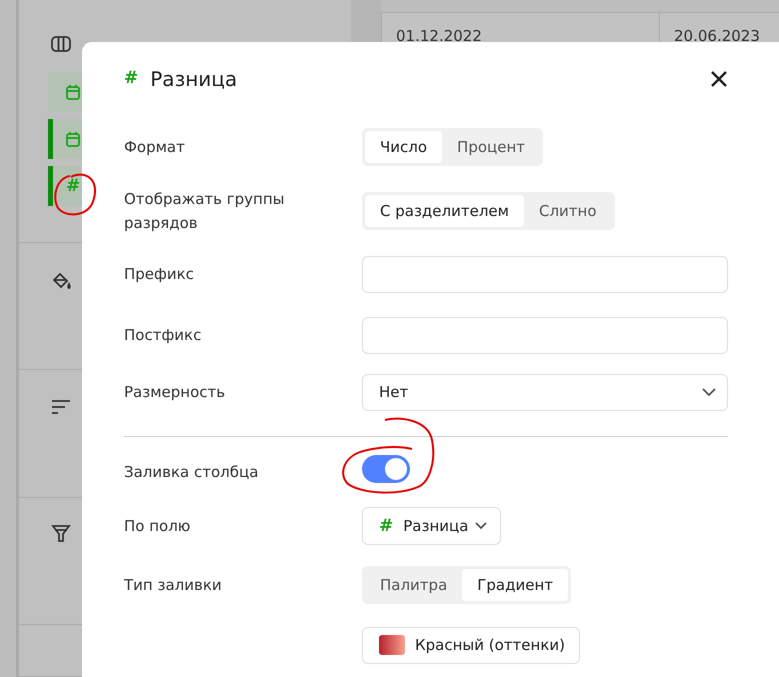 This screenshot has width=779, height=677. I want to click on field-label: Размерность, so click(175, 392).